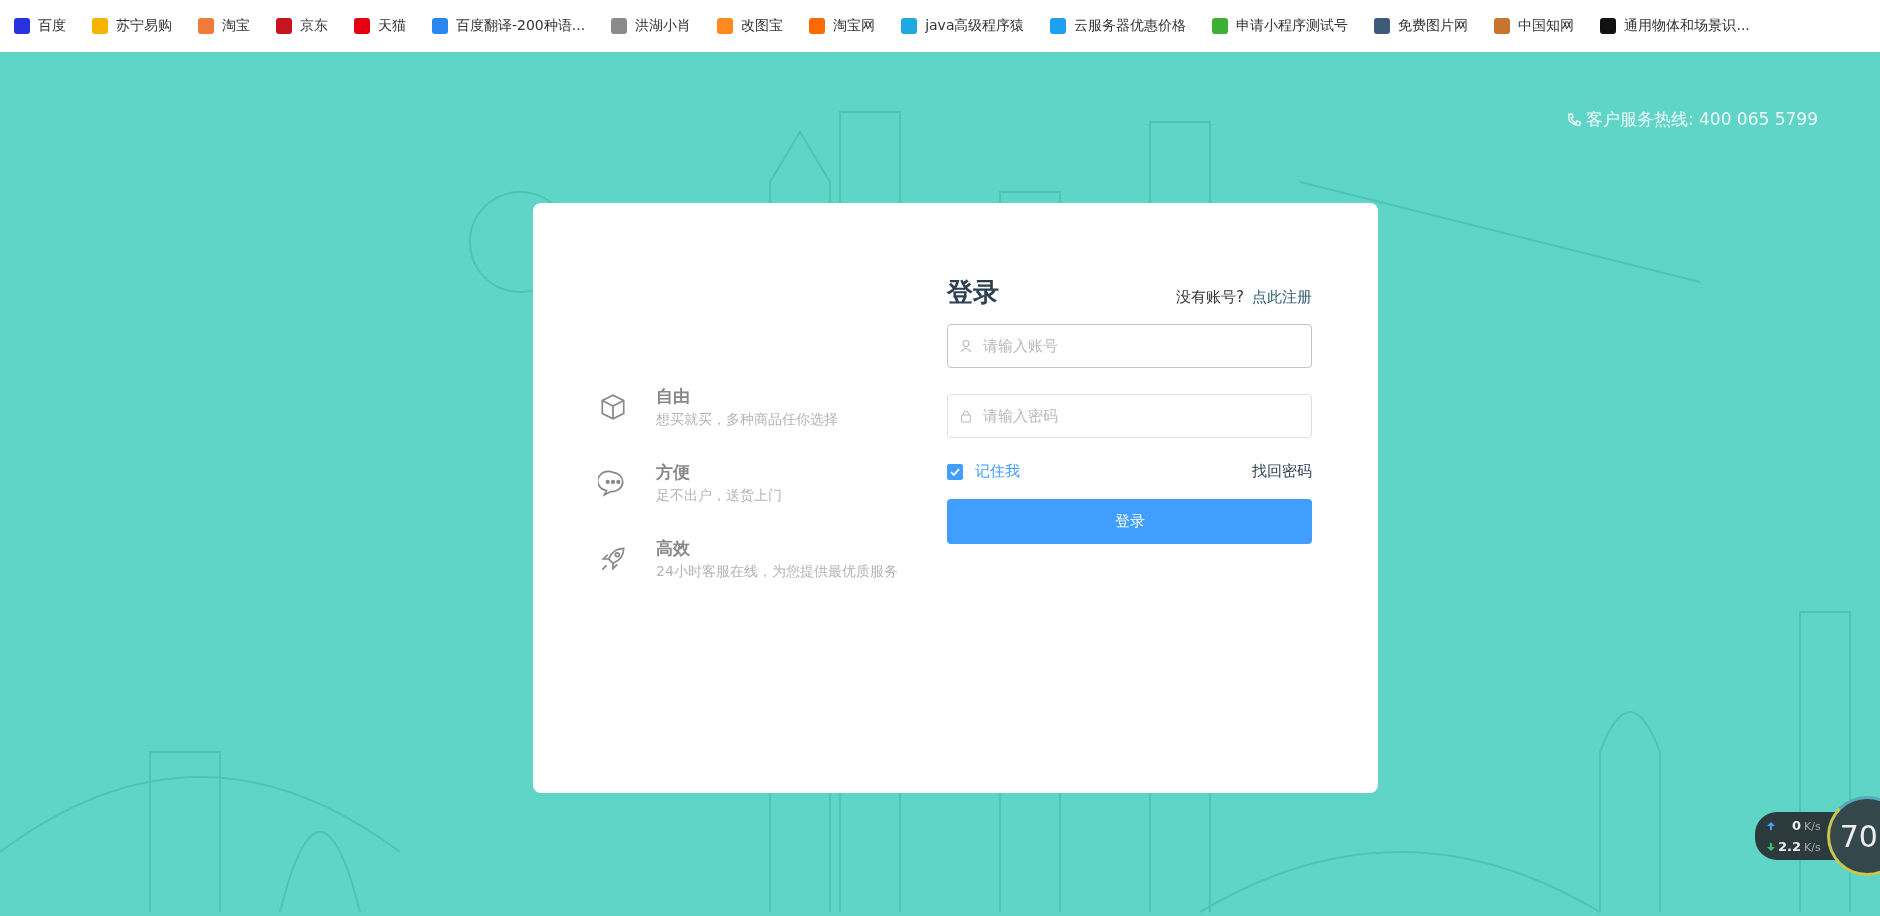 The image size is (1880, 916). What do you see at coordinates (1790, 846) in the screenshot?
I see `download-speed: 2.2` at bounding box center [1790, 846].